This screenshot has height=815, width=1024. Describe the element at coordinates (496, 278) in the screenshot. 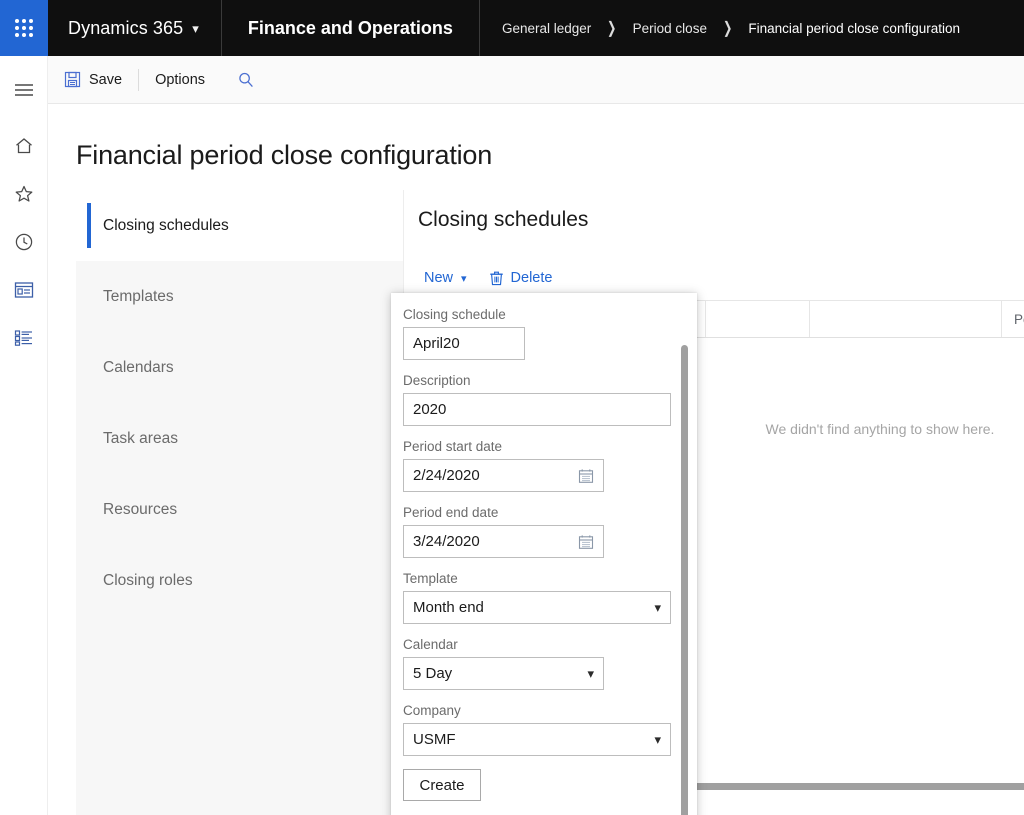

I see `trash-icon` at that location.